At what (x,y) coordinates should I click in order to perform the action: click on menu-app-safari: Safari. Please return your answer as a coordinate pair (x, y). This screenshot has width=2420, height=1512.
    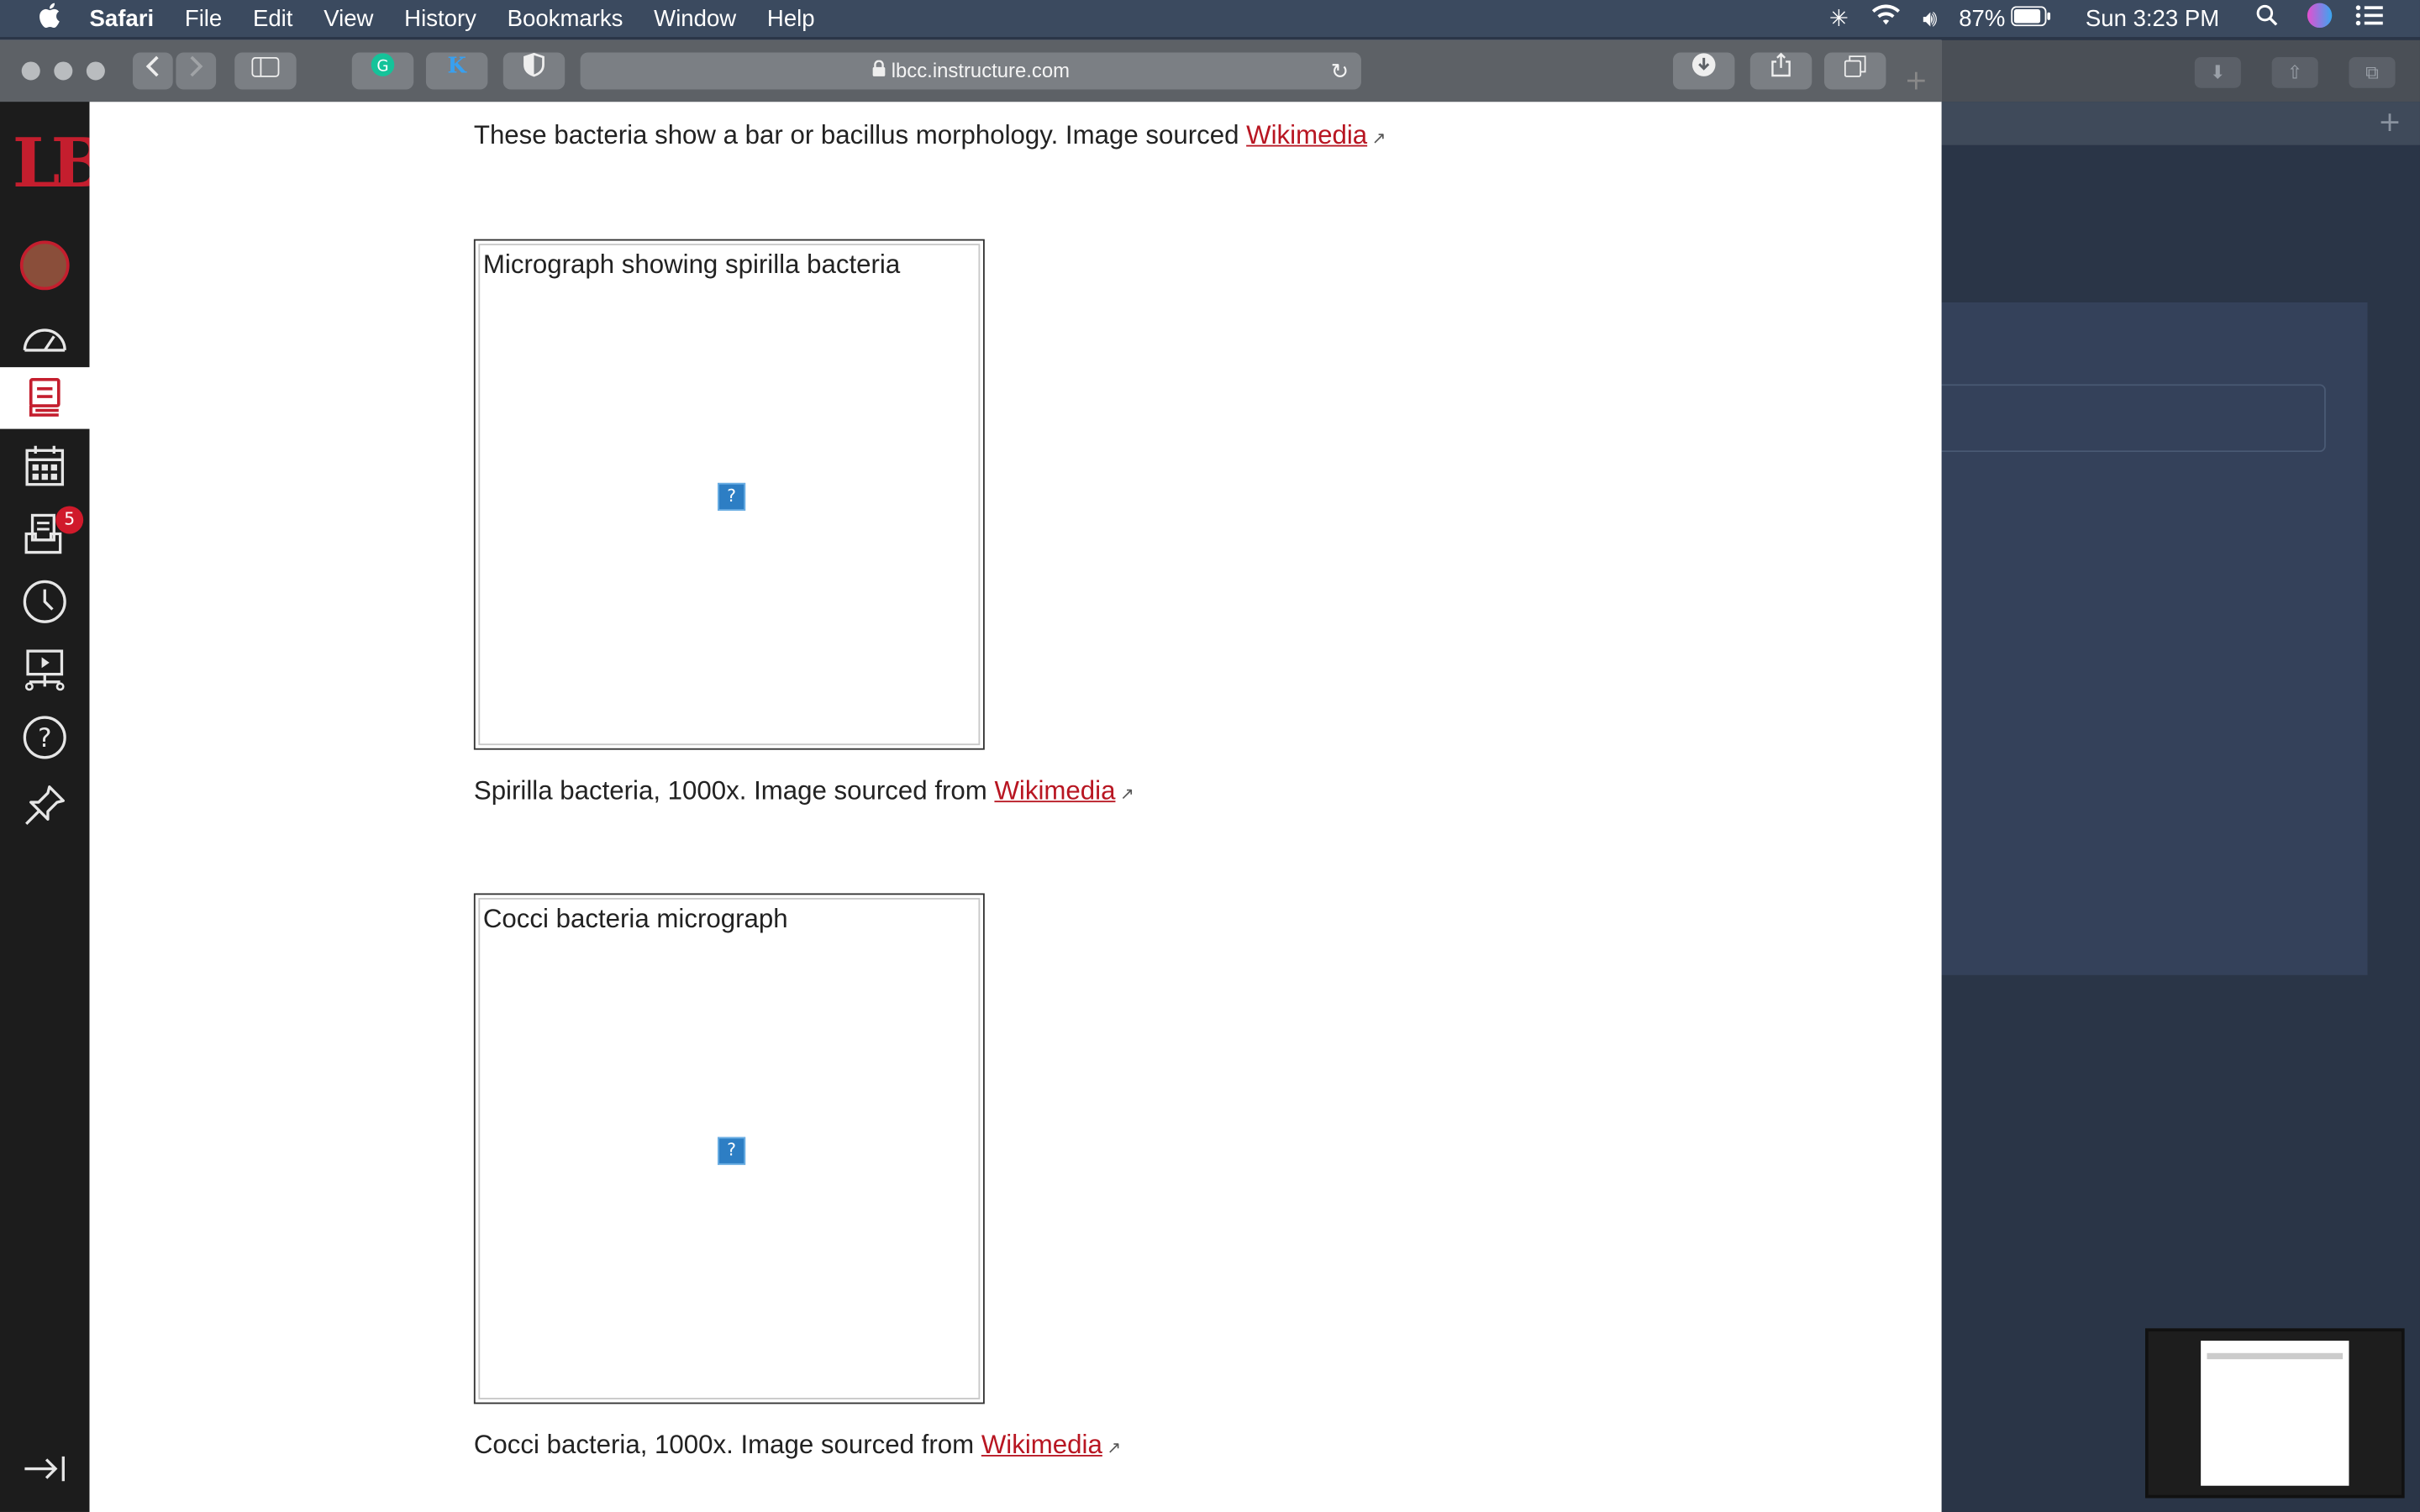
    Looking at the image, I should click on (123, 18).